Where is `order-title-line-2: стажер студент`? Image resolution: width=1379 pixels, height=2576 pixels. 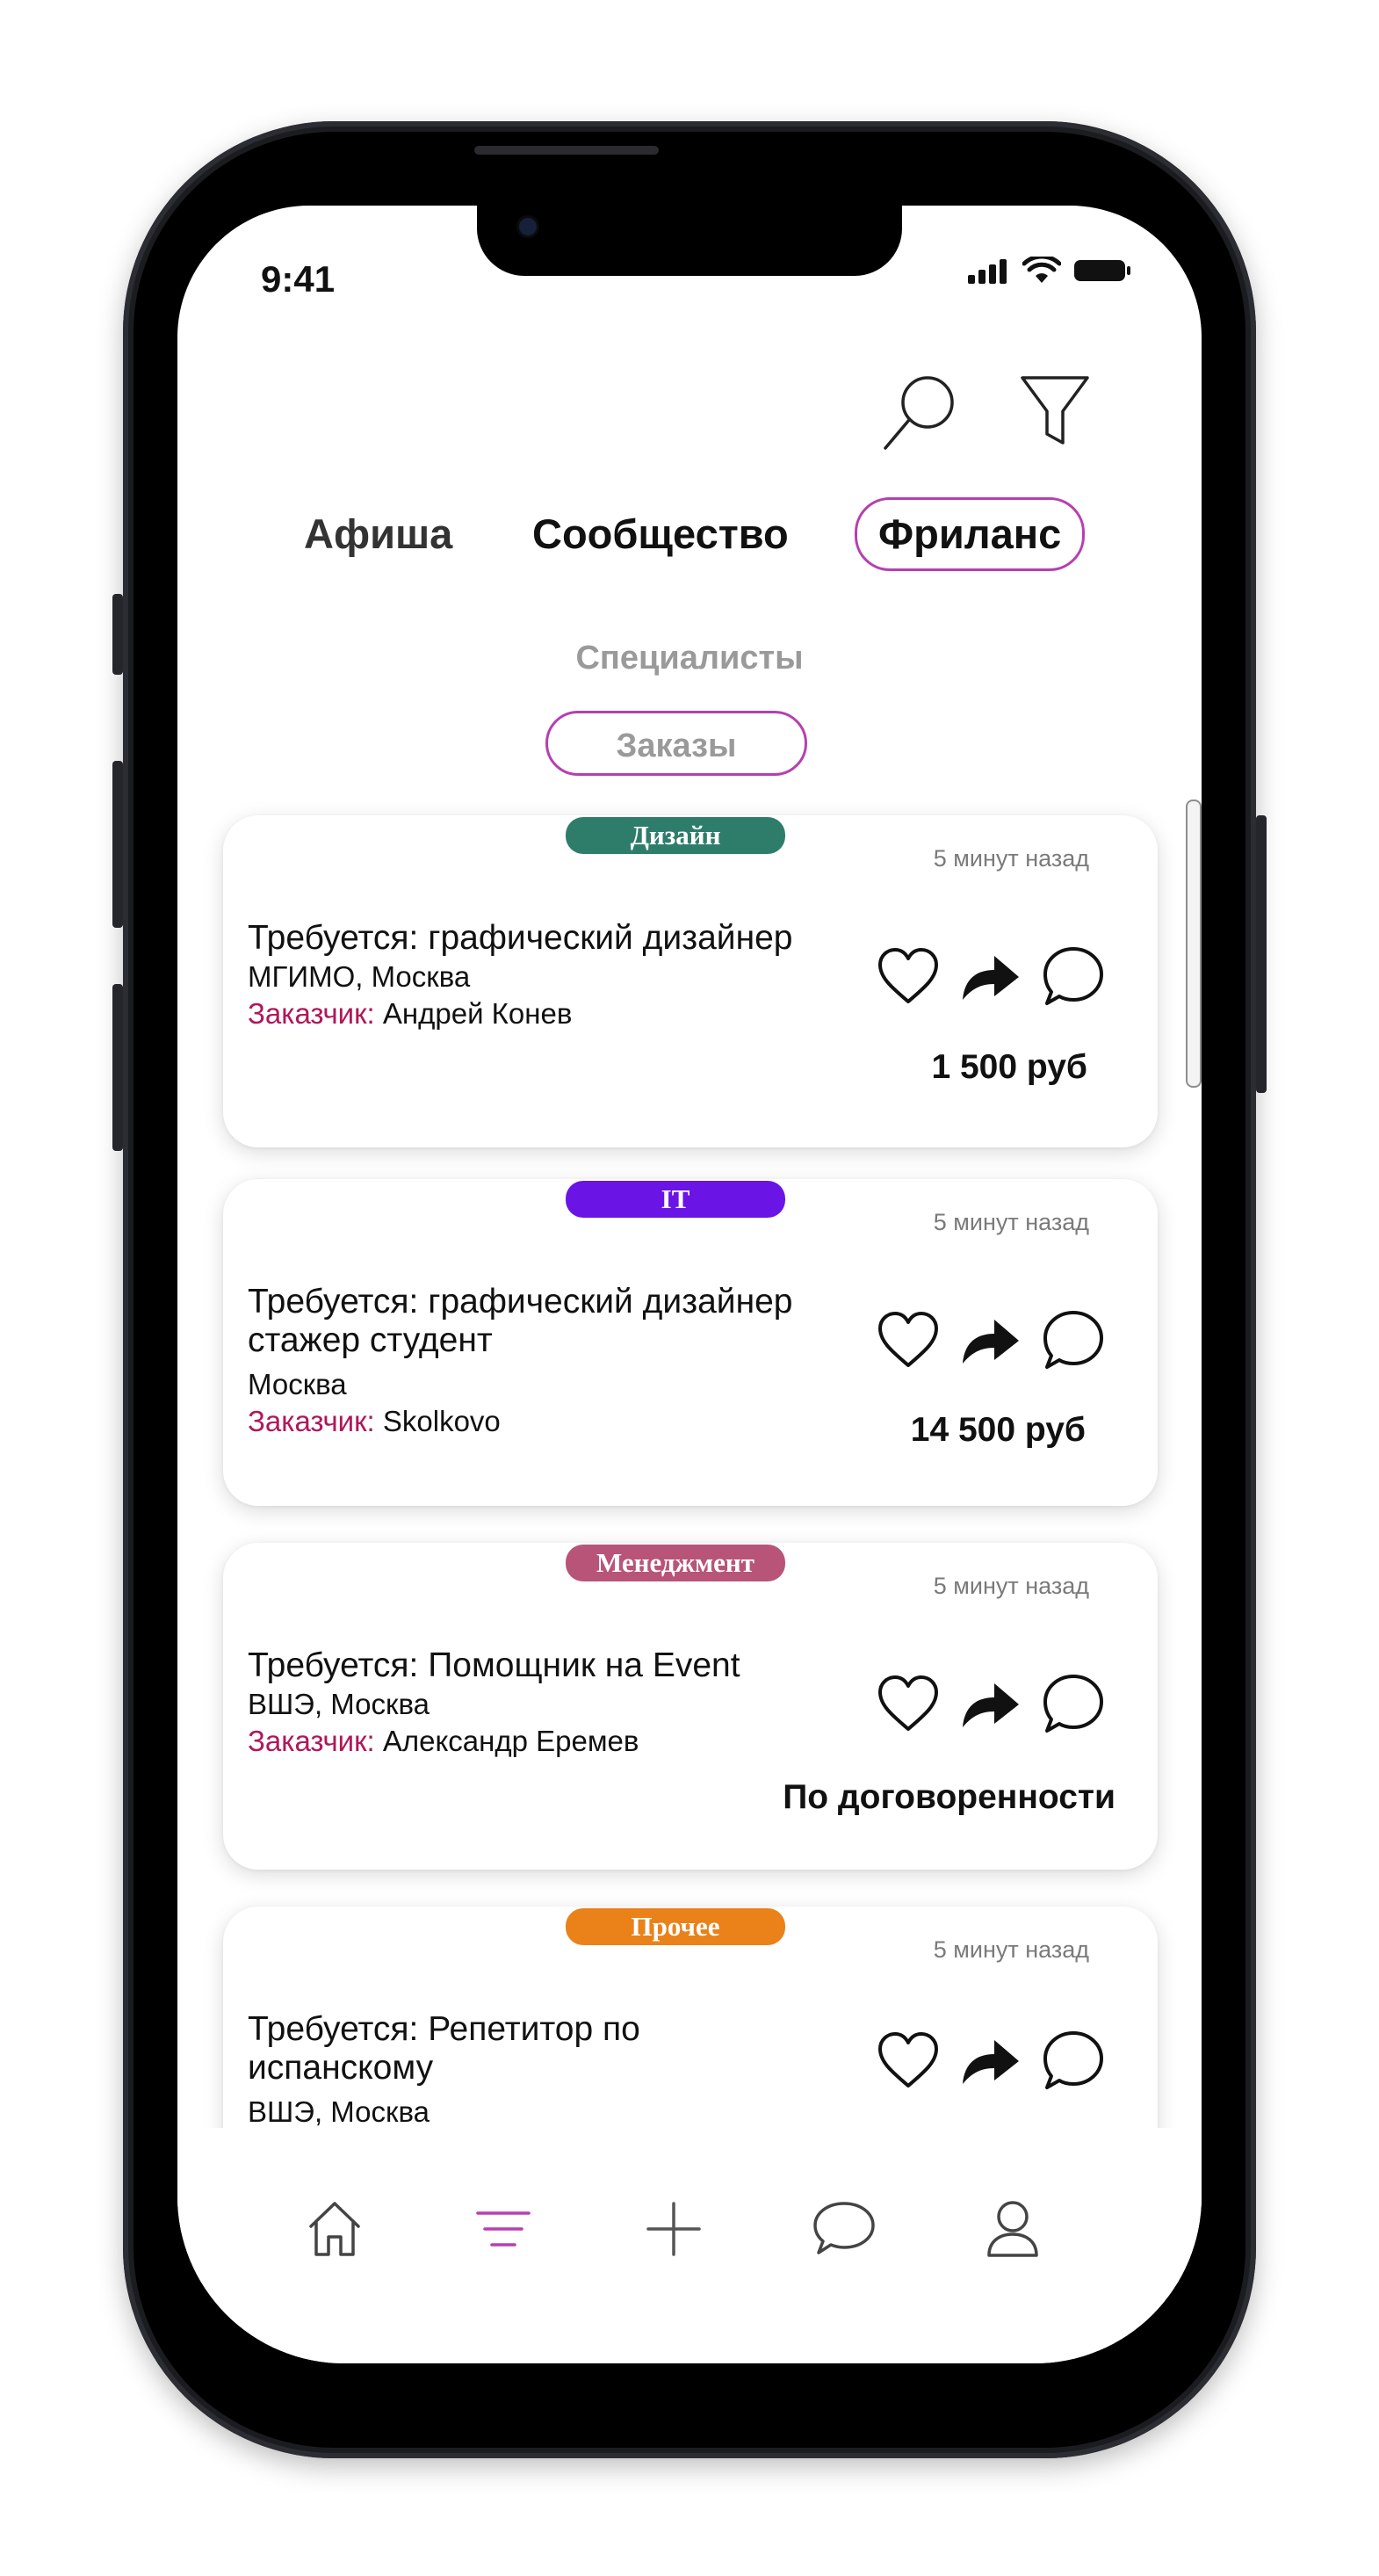
order-title-line-2: стажер студент is located at coordinates (370, 1340).